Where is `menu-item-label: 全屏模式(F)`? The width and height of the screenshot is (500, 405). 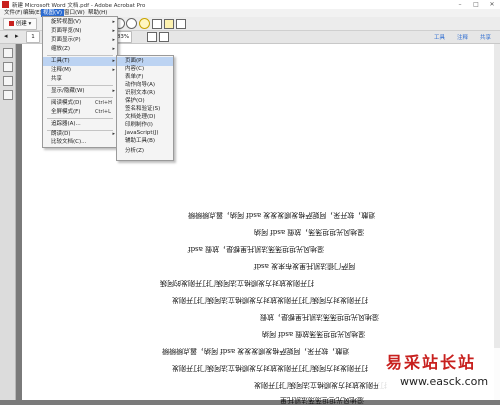
menu-item-label: 全屏模式(F) is located at coordinates (66, 112).